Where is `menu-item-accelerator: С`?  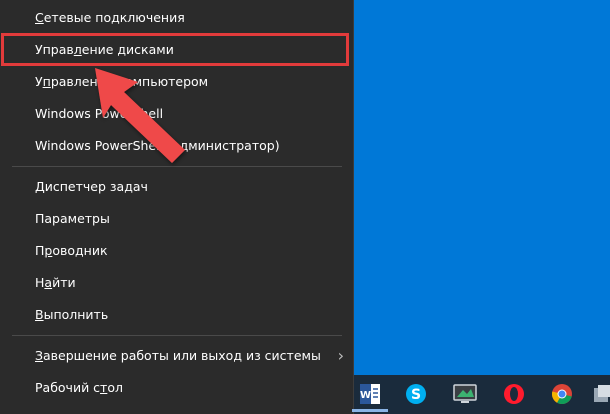
menu-item-accelerator: С is located at coordinates (39, 17).